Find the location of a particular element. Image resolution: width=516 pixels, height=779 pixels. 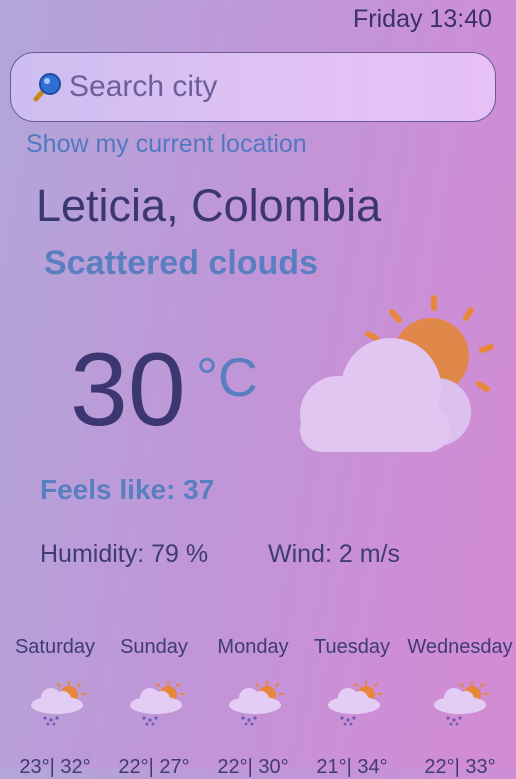

search-input is located at coordinates (269, 87).